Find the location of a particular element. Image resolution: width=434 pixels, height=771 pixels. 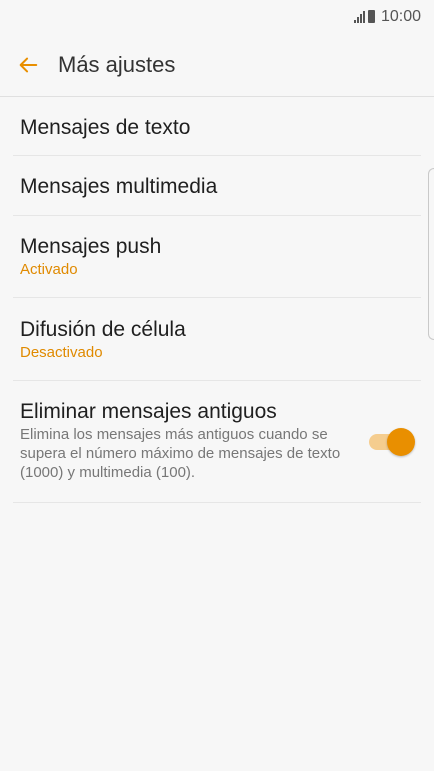

setting-difusion-de-celula: Difusión de célula Desactivado is located at coordinates (217, 339).